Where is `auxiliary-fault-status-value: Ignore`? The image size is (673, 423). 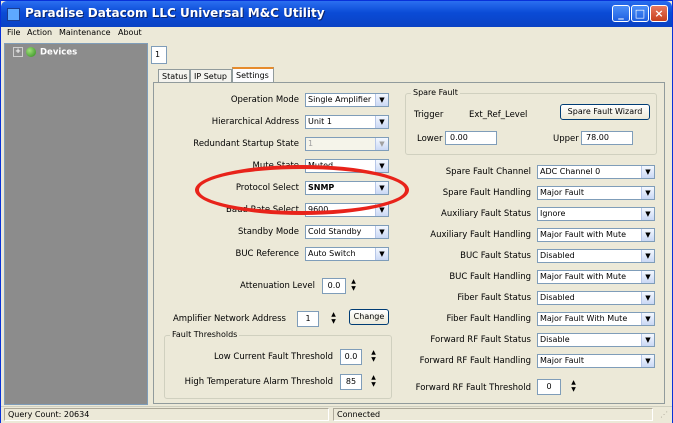 auxiliary-fault-status-value: Ignore is located at coordinates (553, 213).